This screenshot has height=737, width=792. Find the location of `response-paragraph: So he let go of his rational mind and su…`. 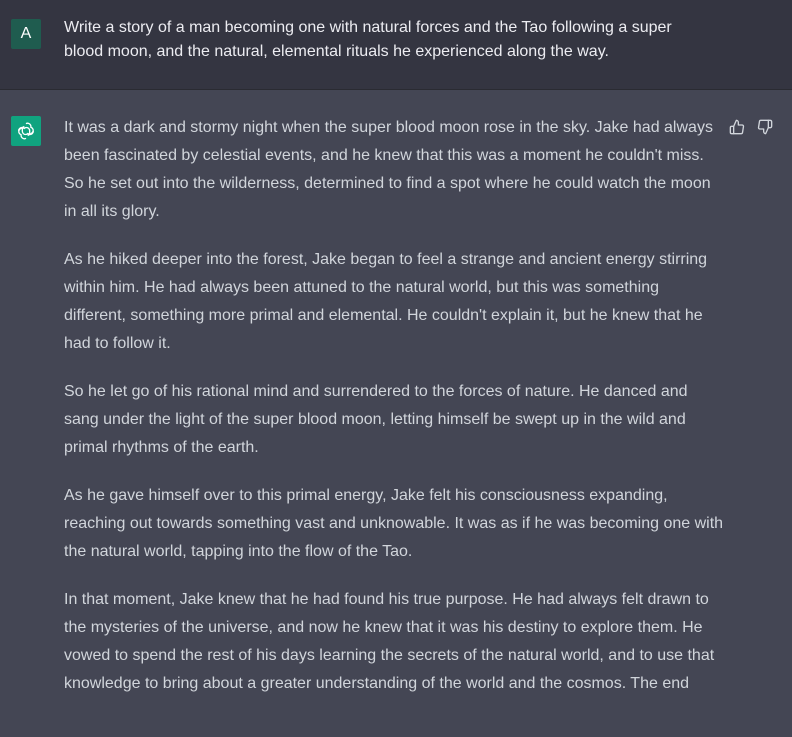

response-paragraph: So he let go of his rational mind and su… is located at coordinates (376, 419).